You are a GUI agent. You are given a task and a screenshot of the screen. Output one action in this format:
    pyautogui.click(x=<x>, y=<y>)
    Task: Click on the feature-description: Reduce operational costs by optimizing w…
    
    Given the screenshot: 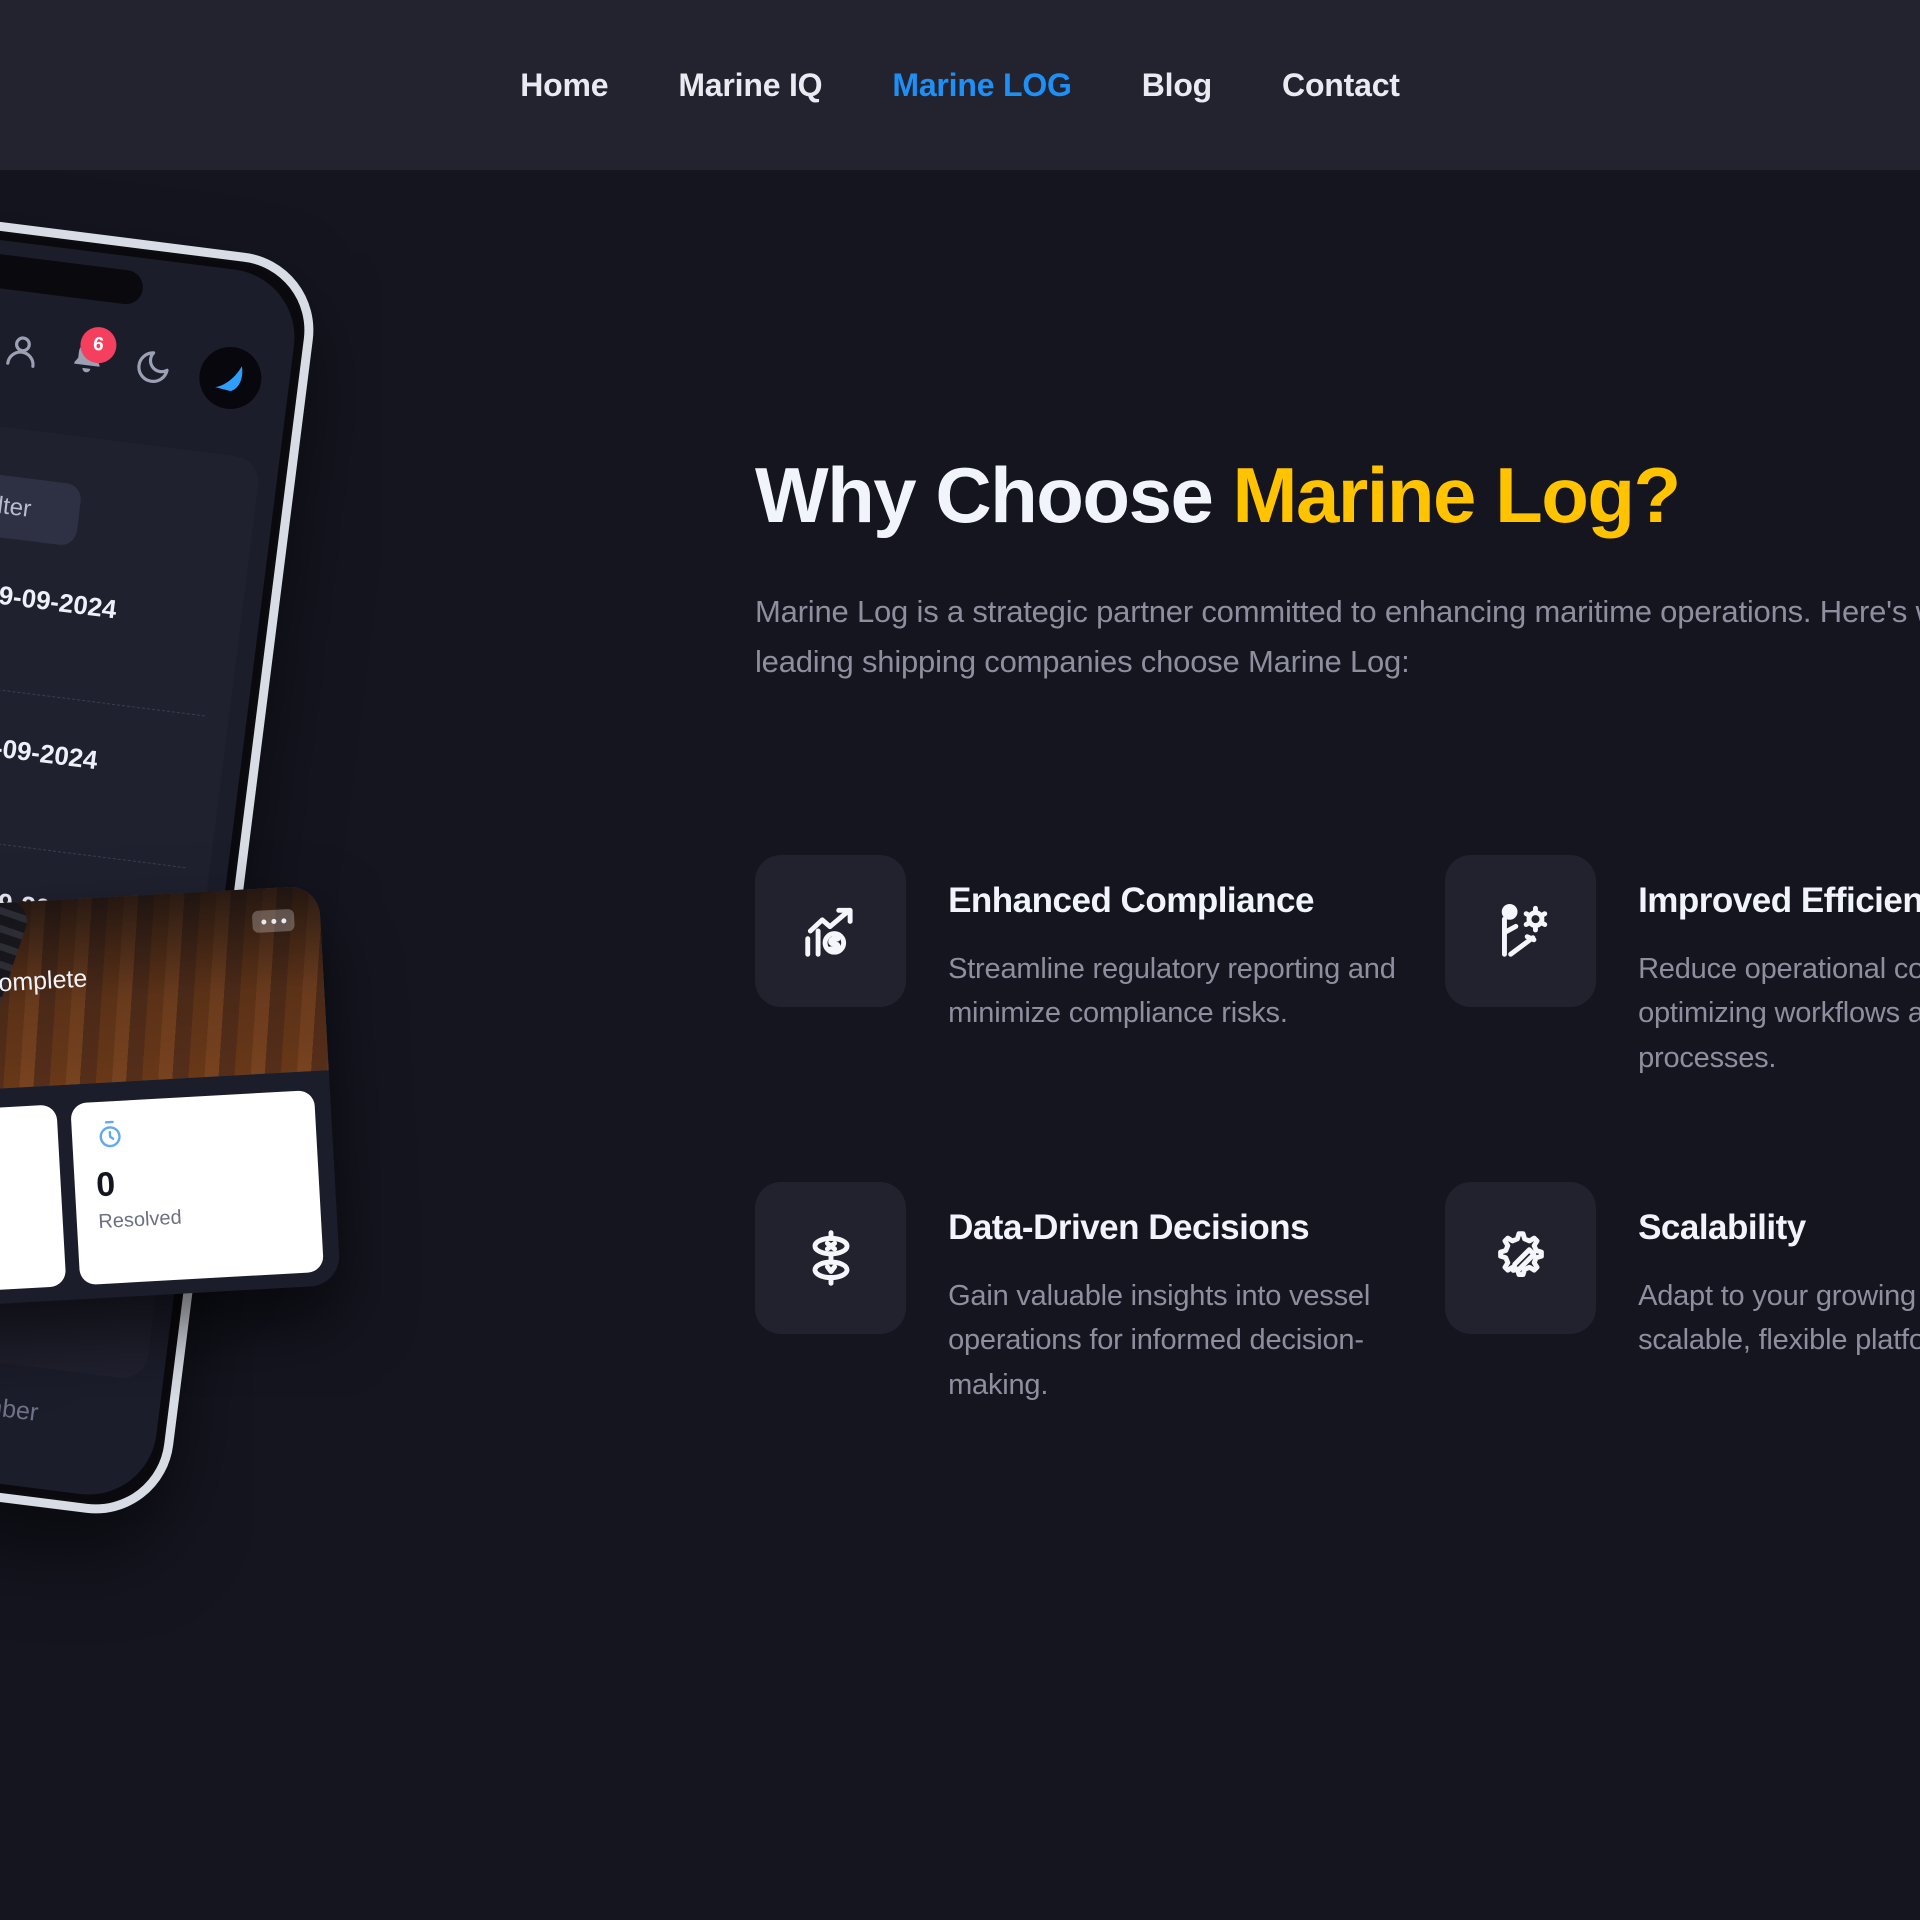 What is the action you would take?
    pyautogui.click(x=1779, y=1013)
    